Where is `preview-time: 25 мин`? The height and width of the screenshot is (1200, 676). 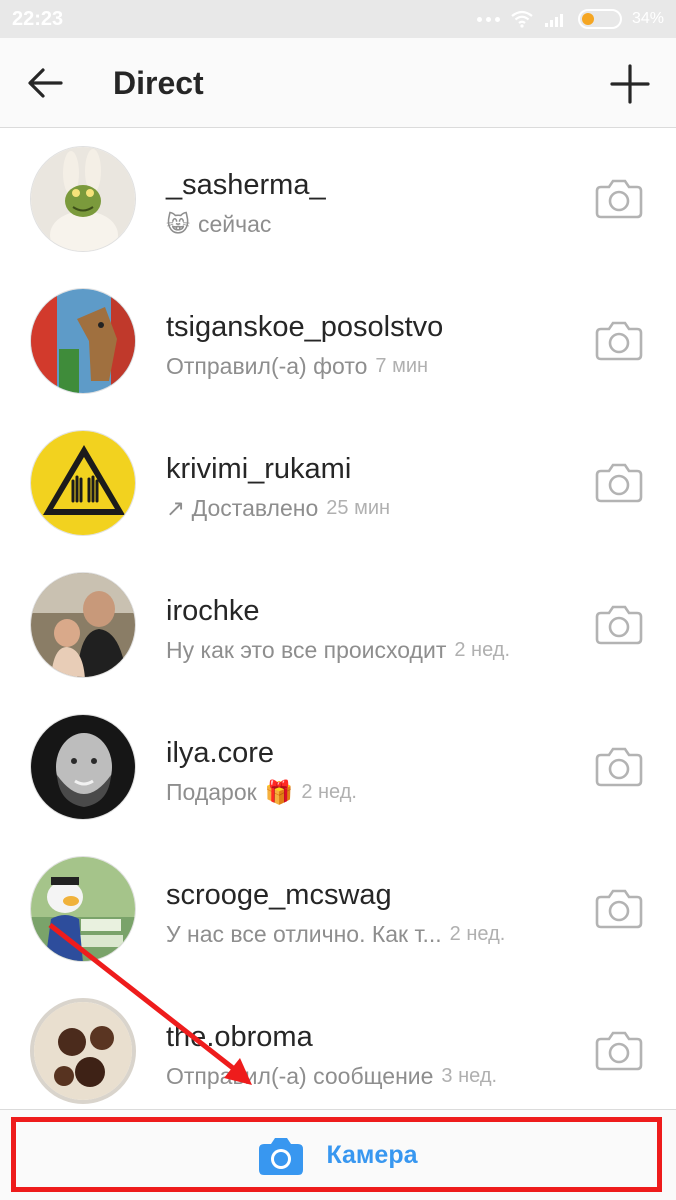 preview-time: 25 мин is located at coordinates (358, 508).